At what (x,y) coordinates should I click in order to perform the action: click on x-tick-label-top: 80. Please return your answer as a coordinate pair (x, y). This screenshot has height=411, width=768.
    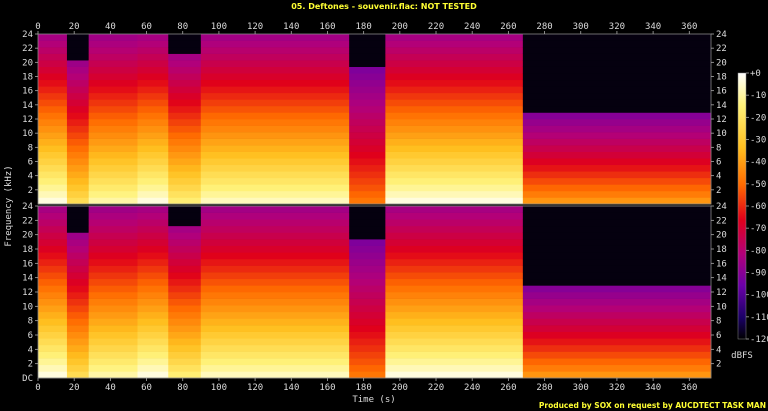
    Looking at the image, I should click on (182, 27).